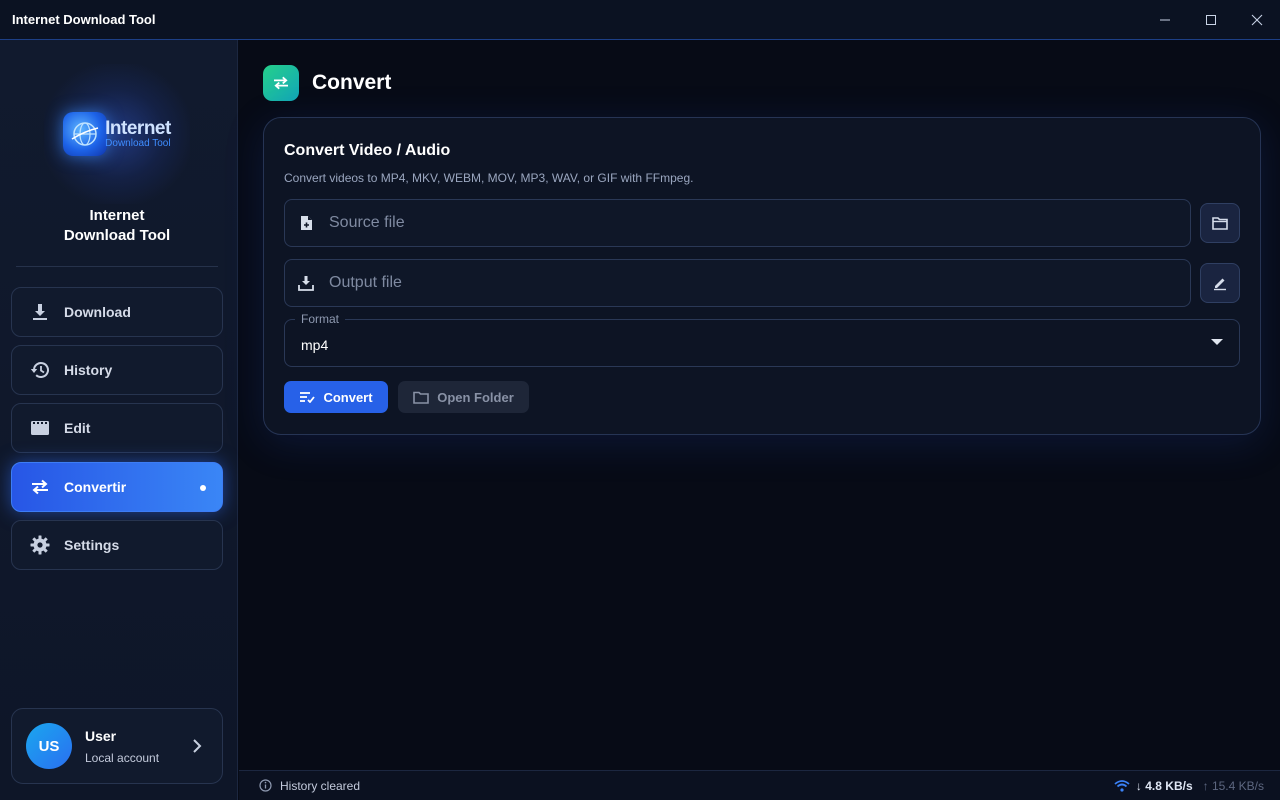 The width and height of the screenshot is (1280, 800). What do you see at coordinates (95, 487) in the screenshot?
I see `sidebar-item-label: Convertir` at bounding box center [95, 487].